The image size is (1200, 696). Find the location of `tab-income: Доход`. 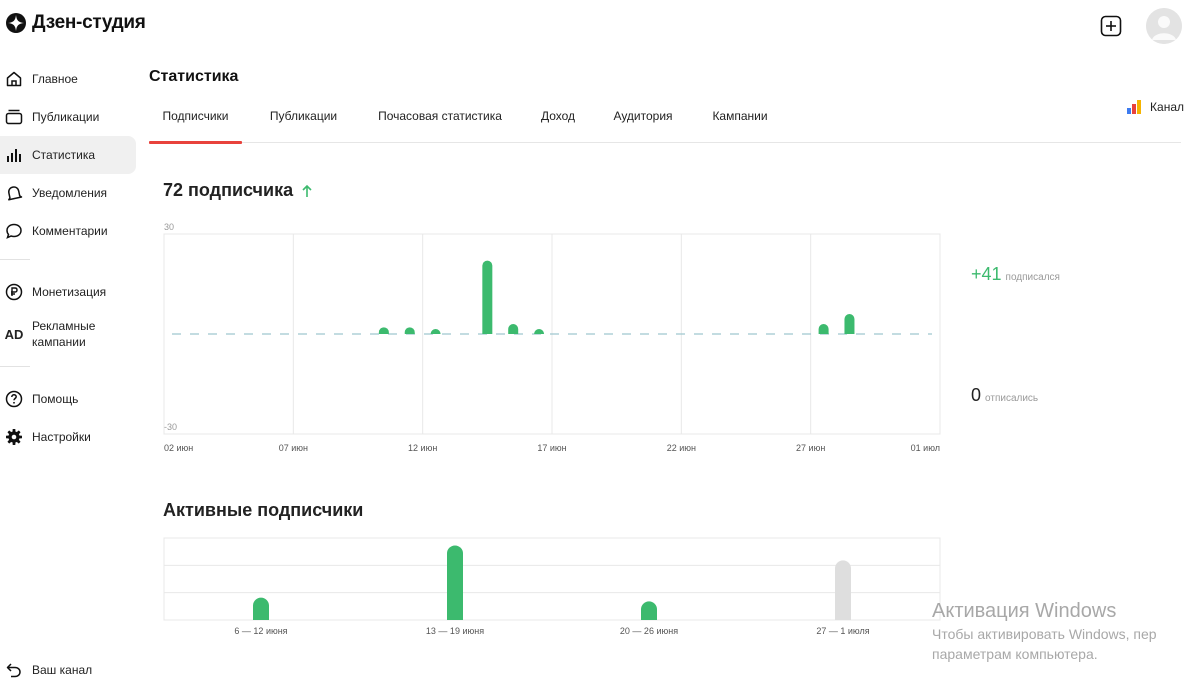

tab-income: Доход is located at coordinates (558, 121).